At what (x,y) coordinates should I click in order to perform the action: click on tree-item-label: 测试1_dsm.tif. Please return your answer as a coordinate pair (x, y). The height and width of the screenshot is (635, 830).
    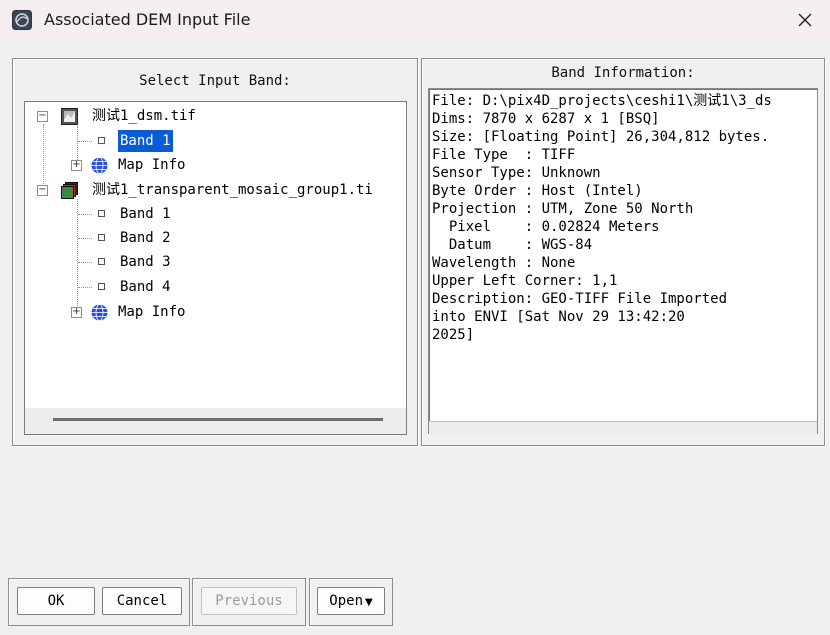
    Looking at the image, I should click on (144, 116).